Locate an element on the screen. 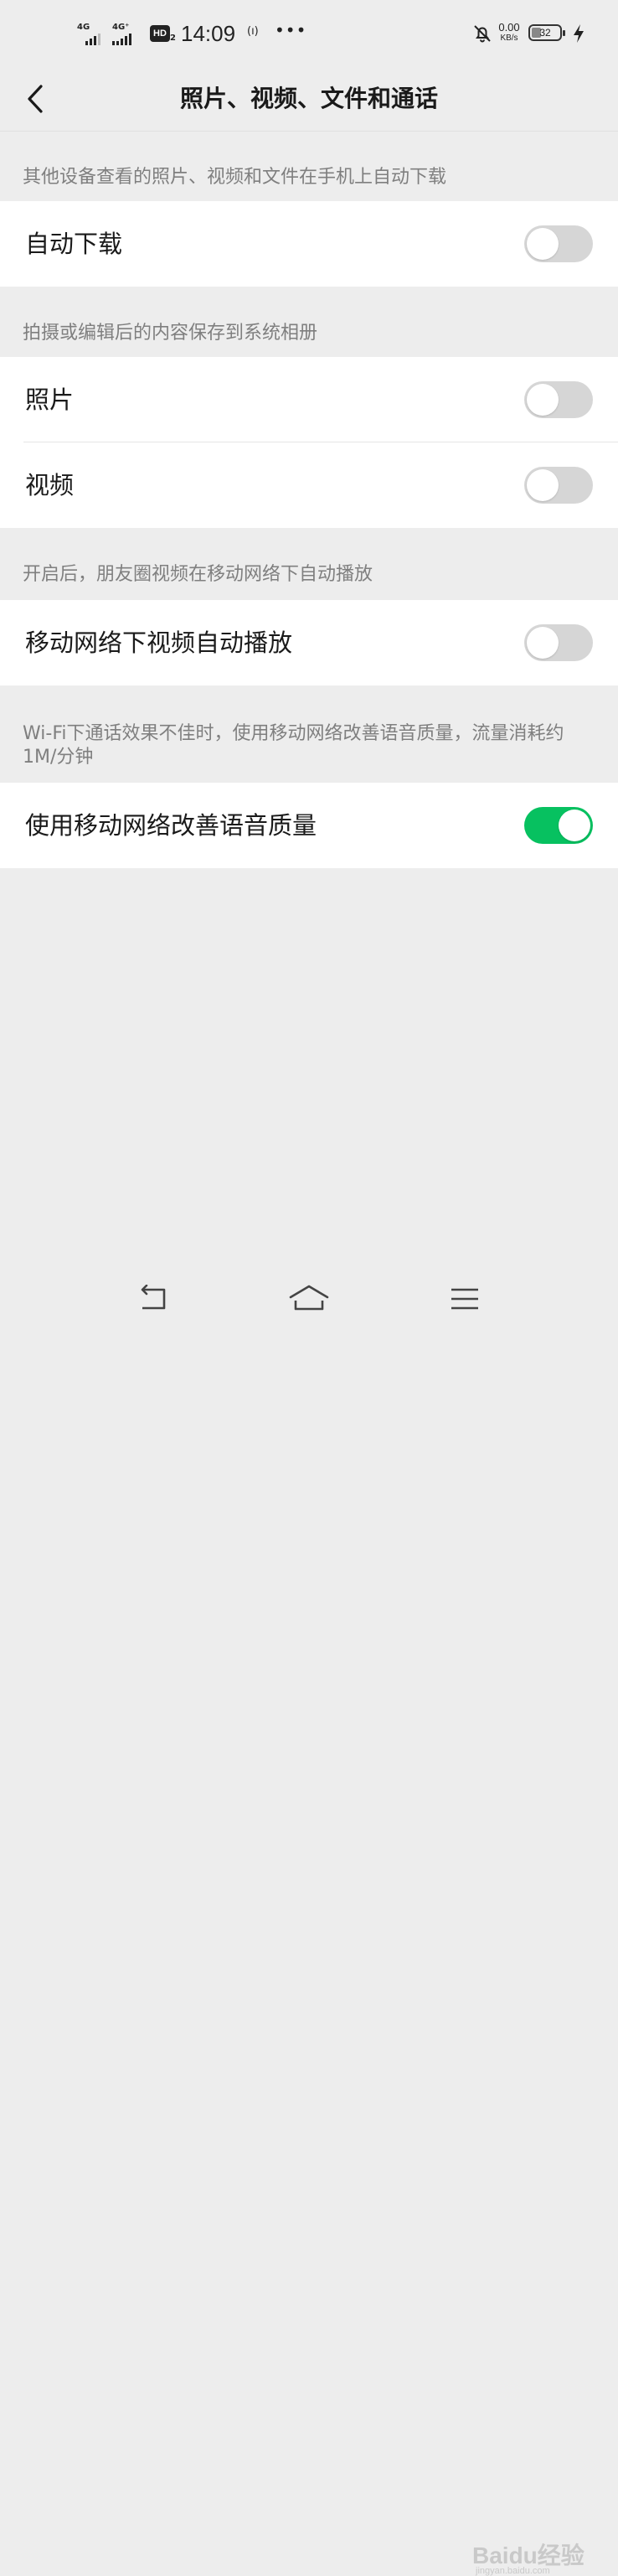  setting-cell-auto-download: 自动下载 is located at coordinates (309, 244).